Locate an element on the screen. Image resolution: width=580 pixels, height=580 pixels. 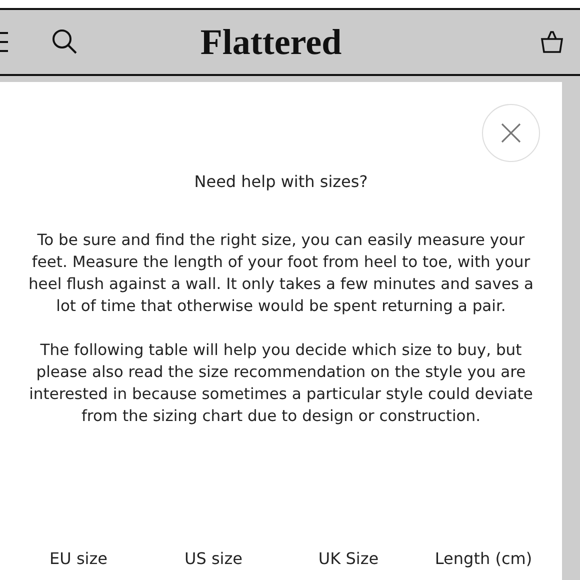
column-header: EU size is located at coordinates (79, 558).